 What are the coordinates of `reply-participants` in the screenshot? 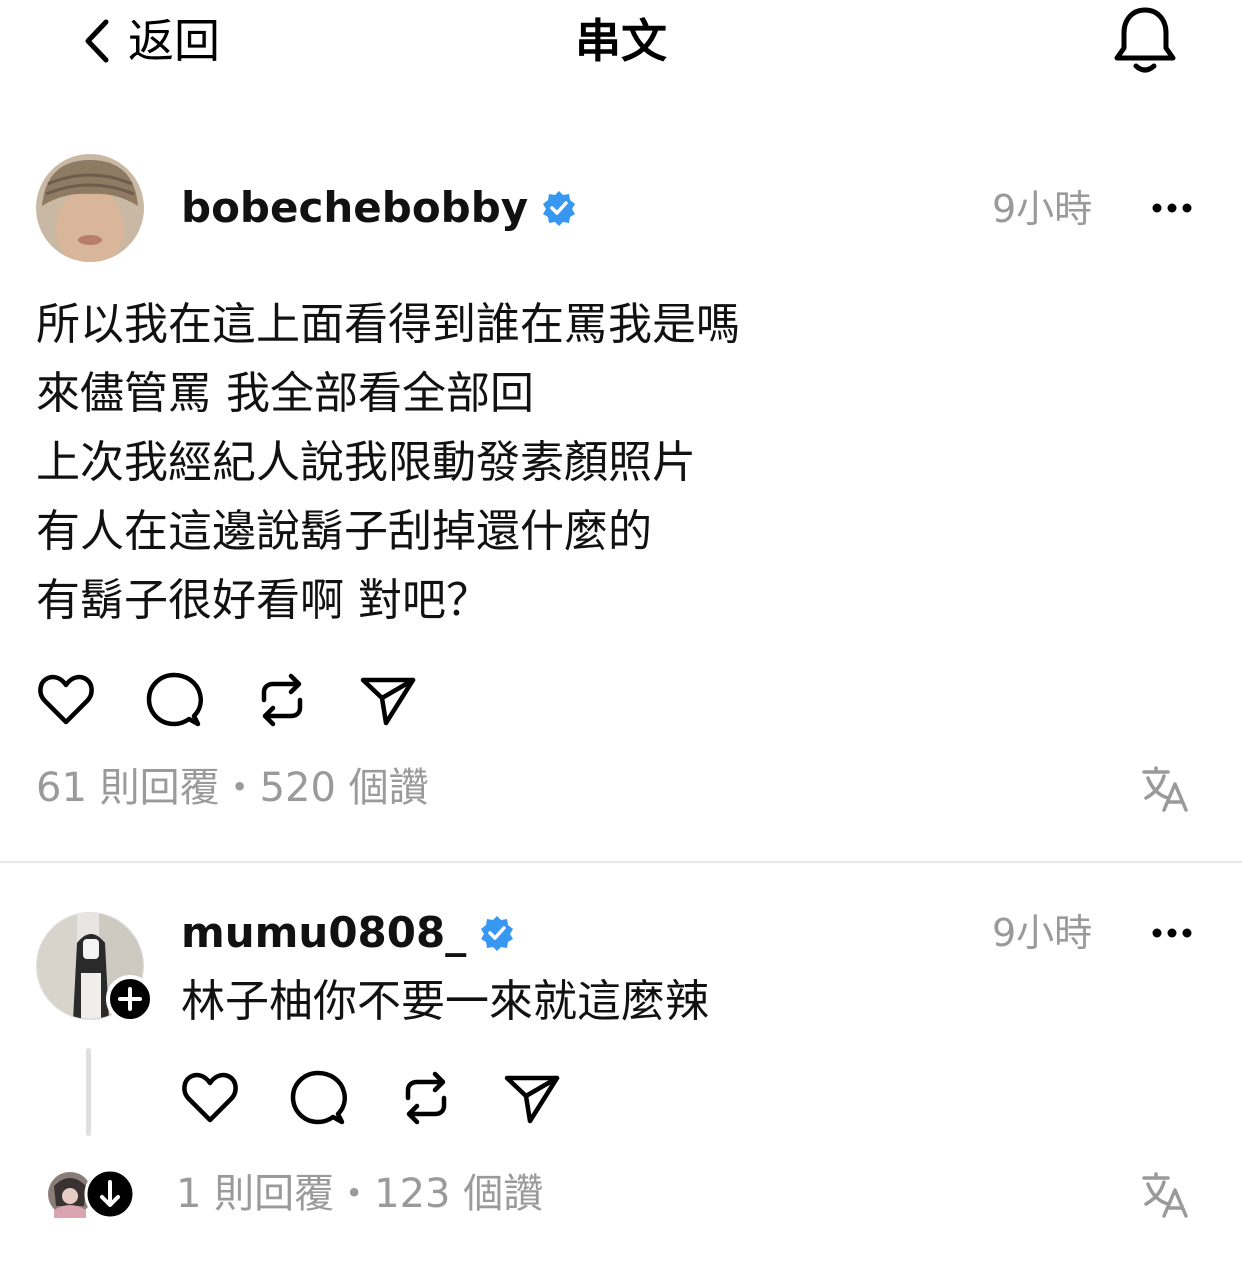 It's located at (91, 1194).